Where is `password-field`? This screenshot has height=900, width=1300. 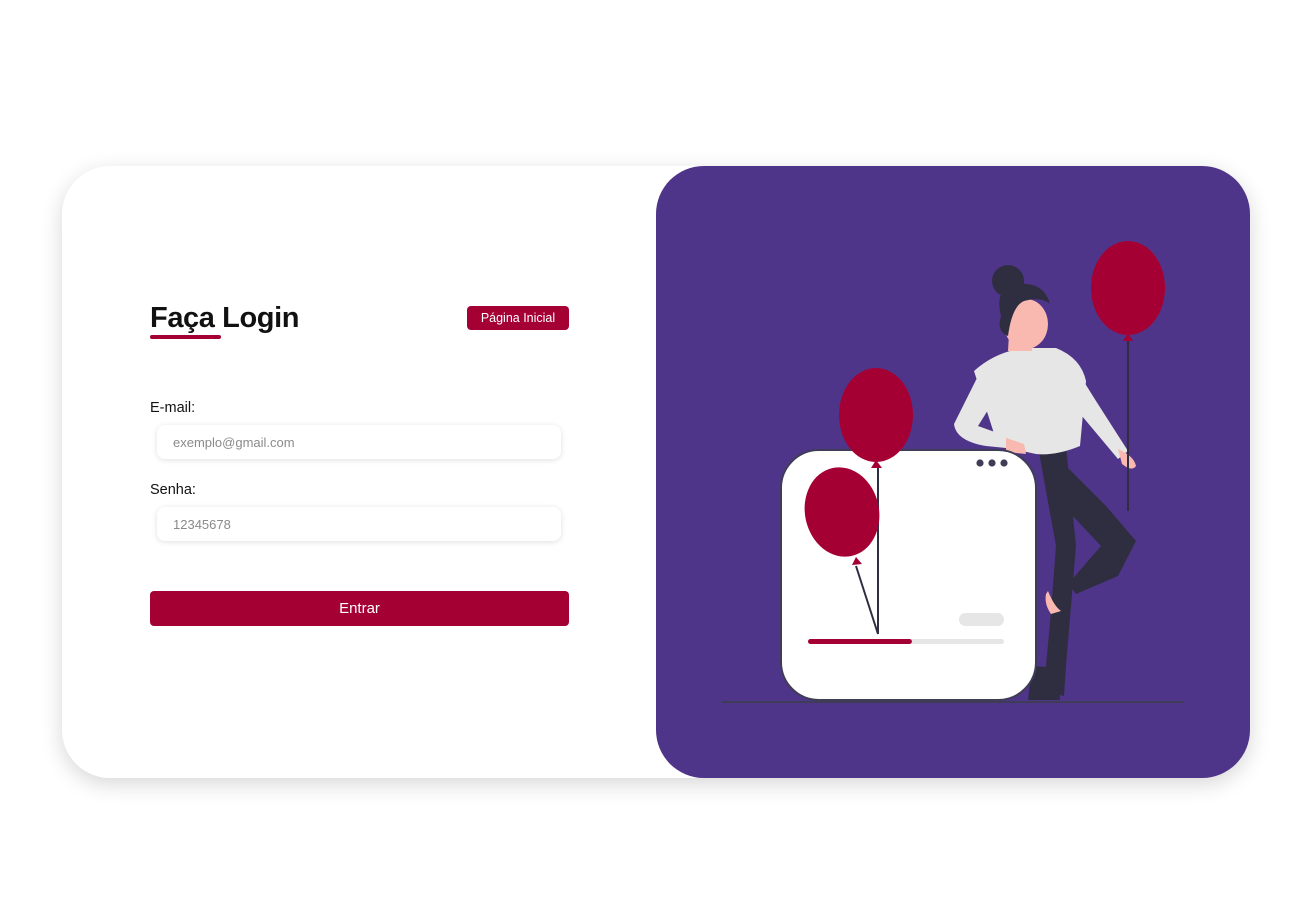 password-field is located at coordinates (359, 524).